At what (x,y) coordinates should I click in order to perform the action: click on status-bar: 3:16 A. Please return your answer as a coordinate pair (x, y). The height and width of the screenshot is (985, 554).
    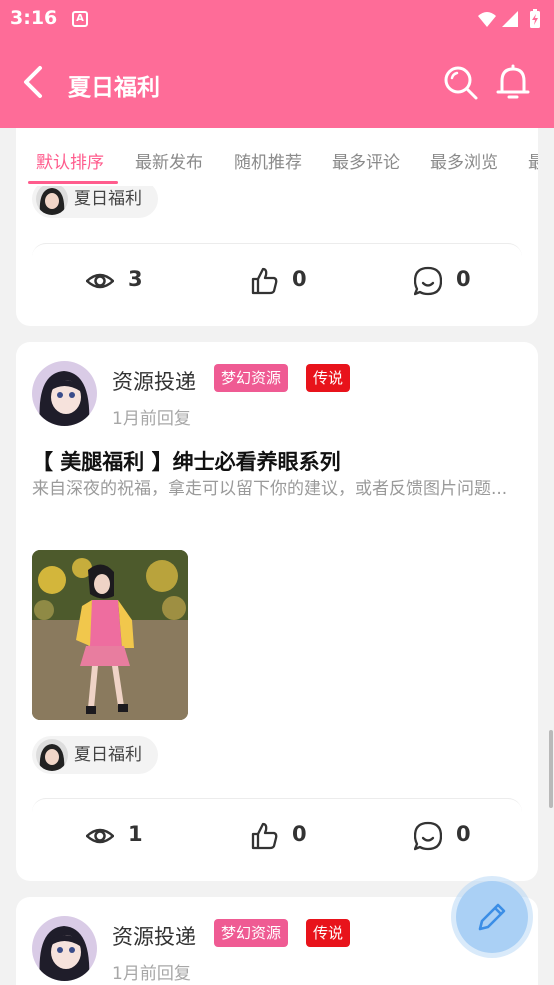
    Looking at the image, I should click on (277, 20).